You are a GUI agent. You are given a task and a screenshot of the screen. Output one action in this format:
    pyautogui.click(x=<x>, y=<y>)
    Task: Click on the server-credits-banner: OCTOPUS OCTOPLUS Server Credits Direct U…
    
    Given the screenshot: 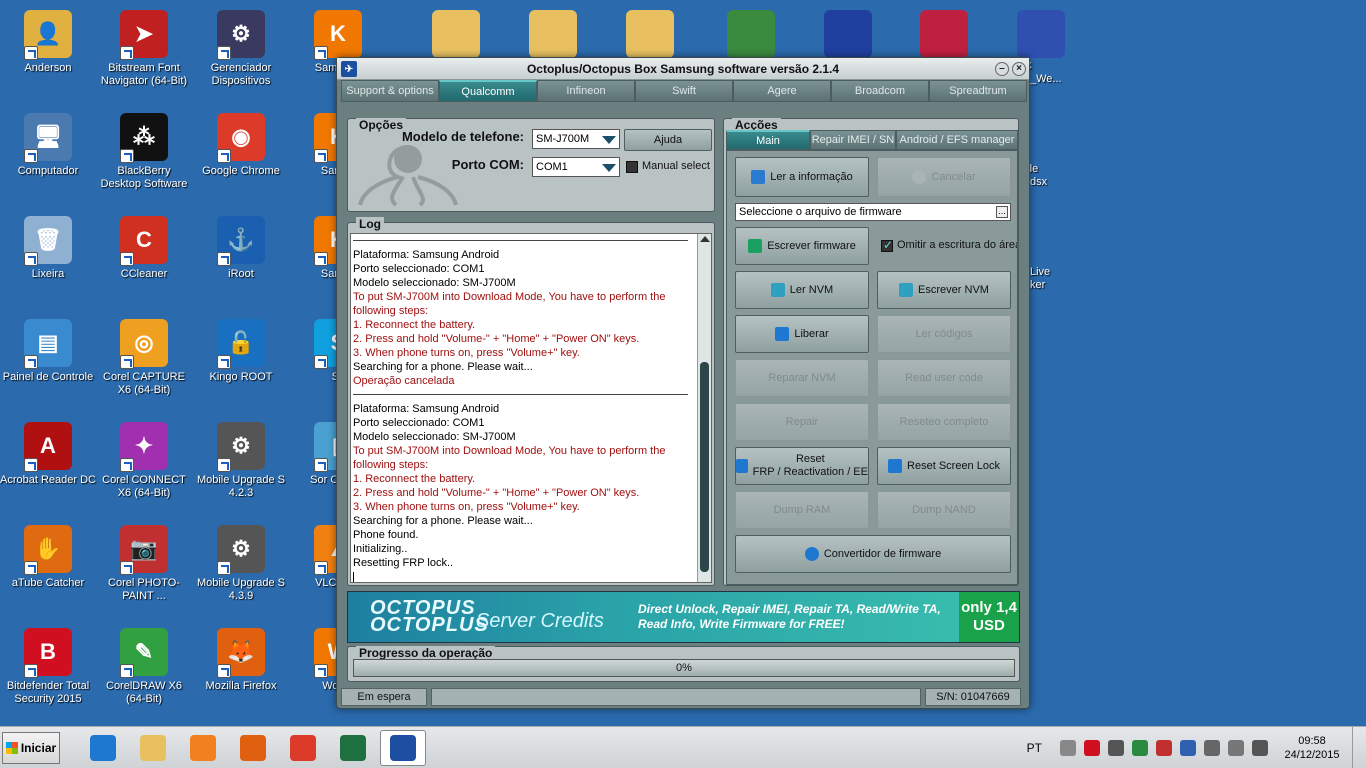 What is the action you would take?
    pyautogui.click(x=683, y=617)
    